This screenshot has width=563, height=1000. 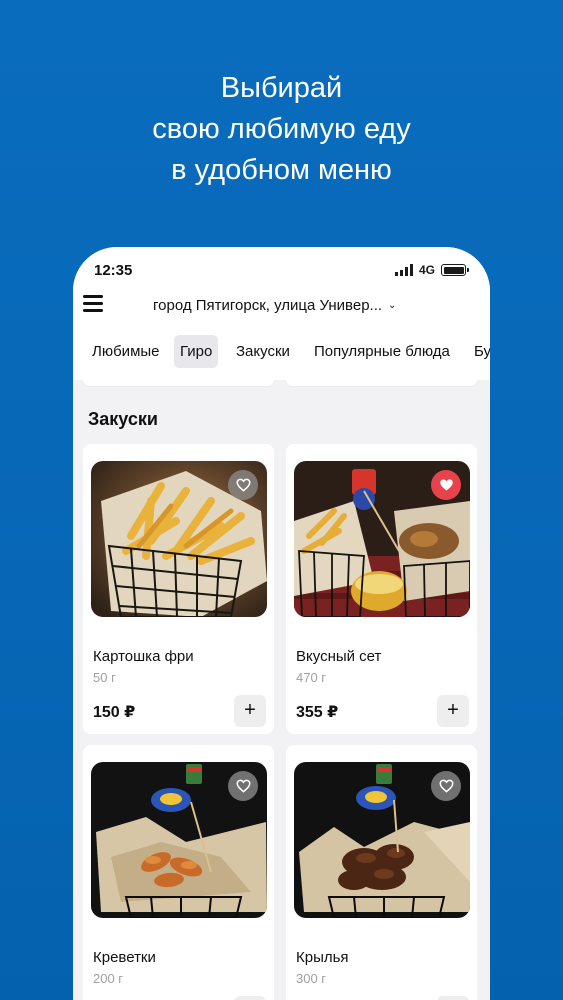 What do you see at coordinates (403, 270) in the screenshot?
I see `signal-icon` at bounding box center [403, 270].